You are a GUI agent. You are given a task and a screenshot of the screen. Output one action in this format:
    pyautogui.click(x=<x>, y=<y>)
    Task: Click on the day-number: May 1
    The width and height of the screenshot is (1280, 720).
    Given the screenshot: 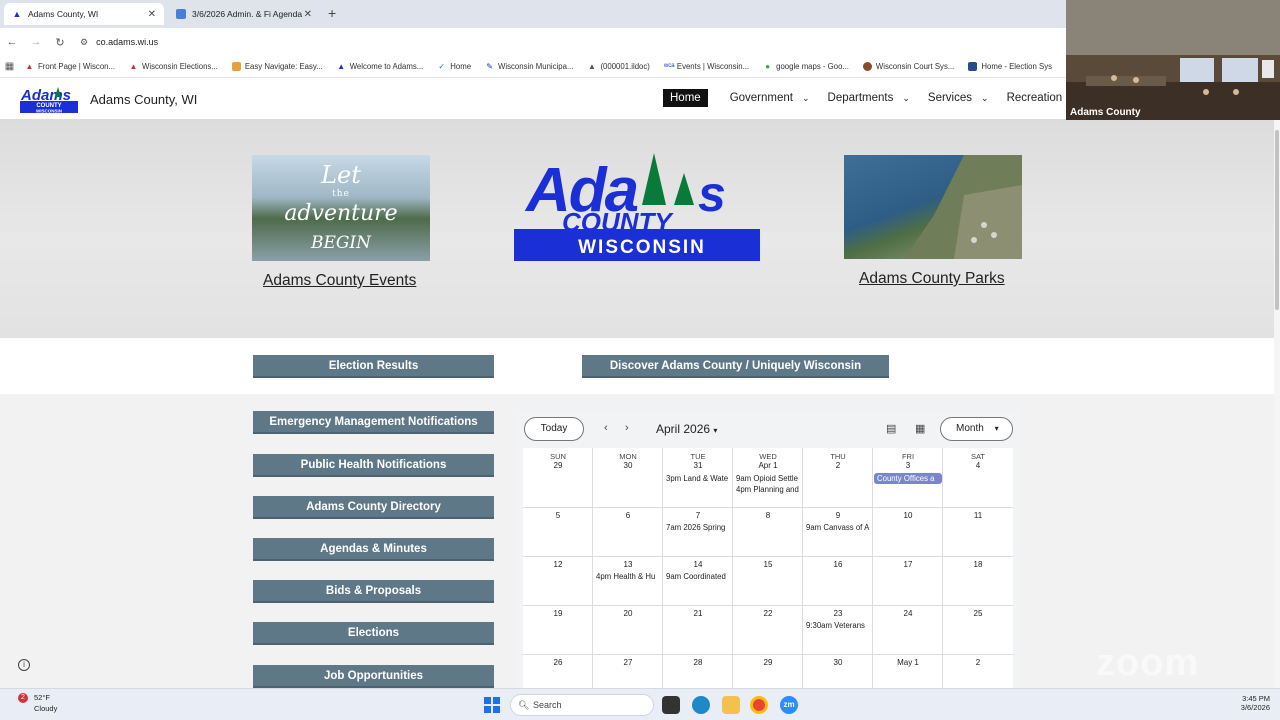 What is the action you would take?
    pyautogui.click(x=908, y=662)
    